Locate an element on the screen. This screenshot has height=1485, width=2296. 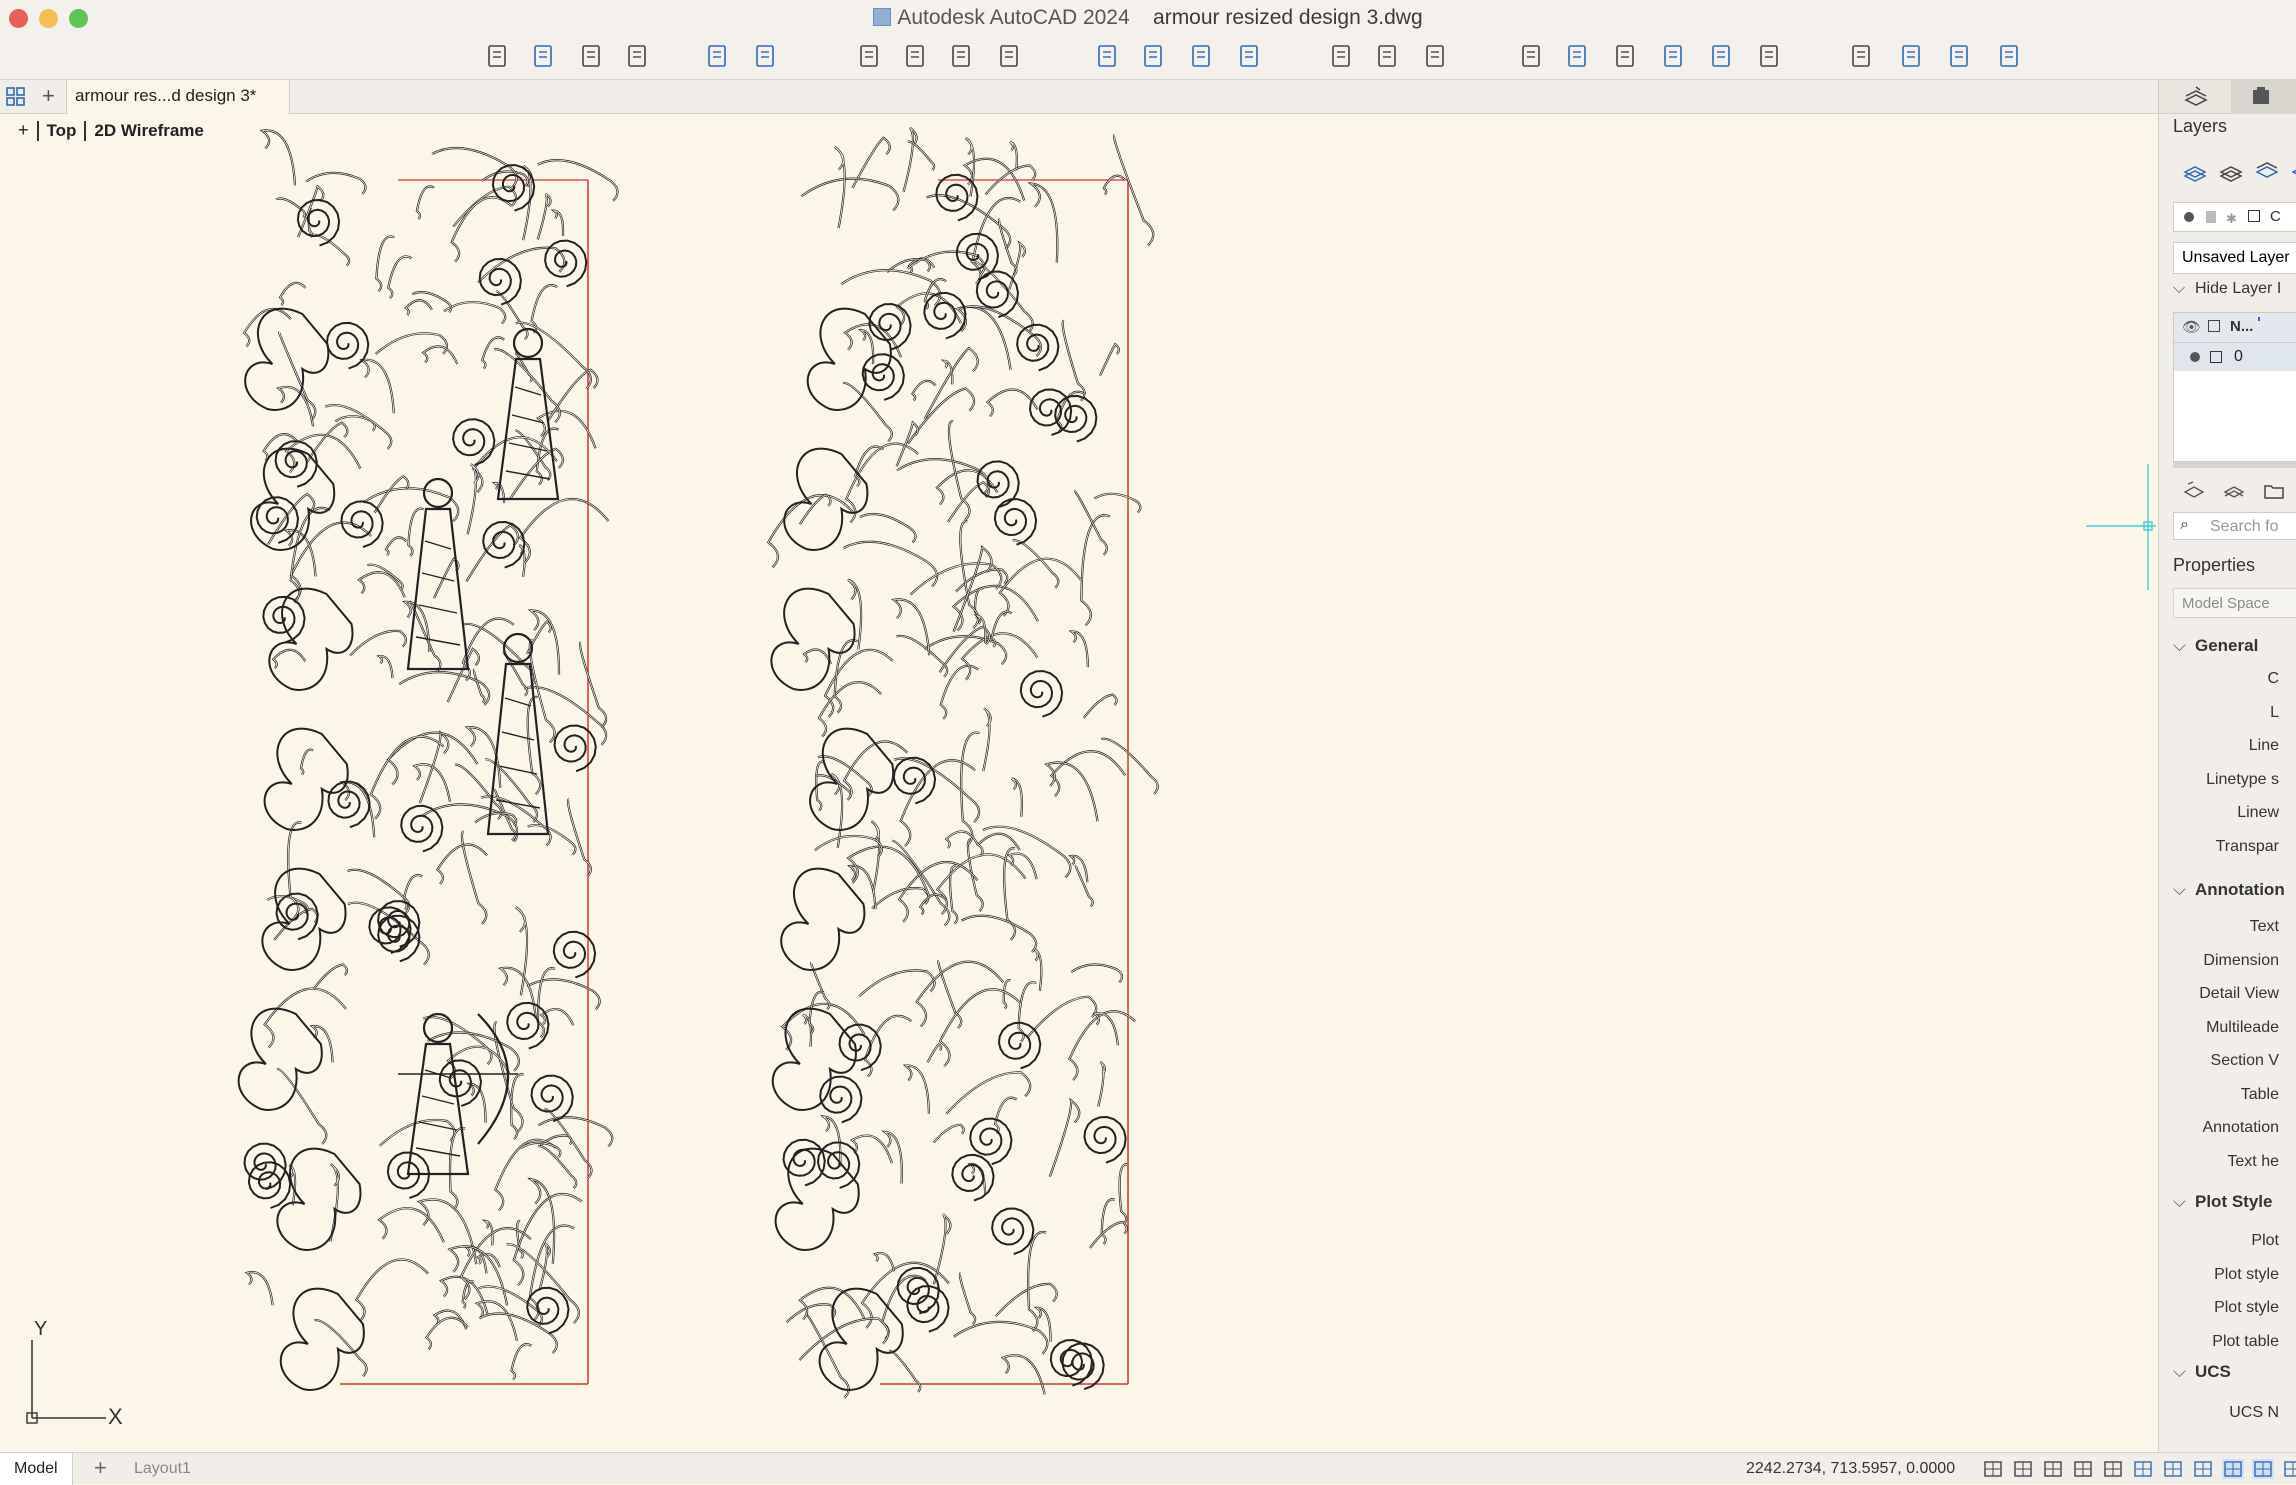
layers-tab-icon is located at coordinates (2196, 99).